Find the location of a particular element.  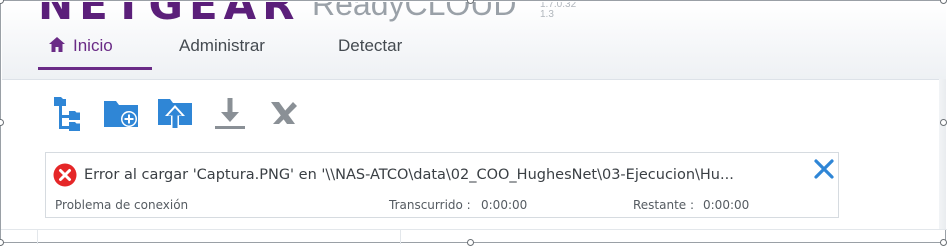

tab-administrar: Administrar is located at coordinates (222, 50).